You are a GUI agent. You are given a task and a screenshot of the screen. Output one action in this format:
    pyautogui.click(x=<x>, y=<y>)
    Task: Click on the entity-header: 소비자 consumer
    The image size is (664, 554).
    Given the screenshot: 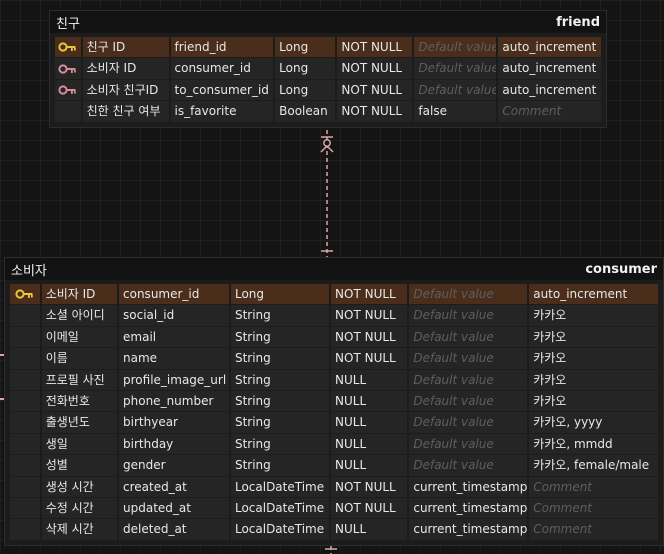 What is the action you would take?
    pyautogui.click(x=334, y=269)
    